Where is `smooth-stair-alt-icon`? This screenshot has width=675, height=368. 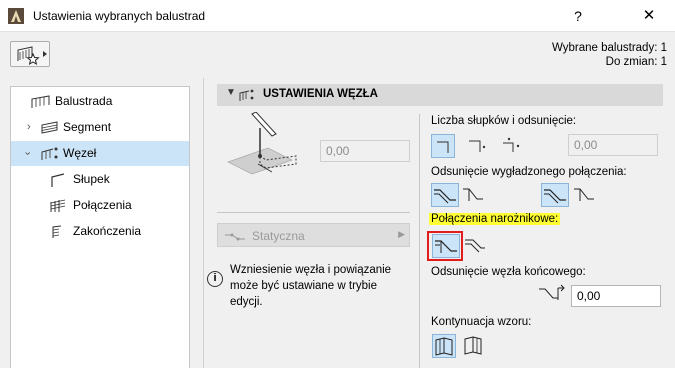 smooth-stair-alt-icon is located at coordinates (555, 196).